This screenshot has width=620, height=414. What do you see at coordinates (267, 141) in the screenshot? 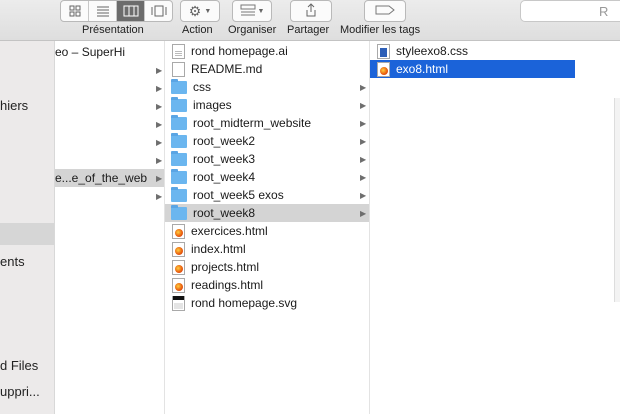
I see `list-item: root_week2 ▶` at bounding box center [267, 141].